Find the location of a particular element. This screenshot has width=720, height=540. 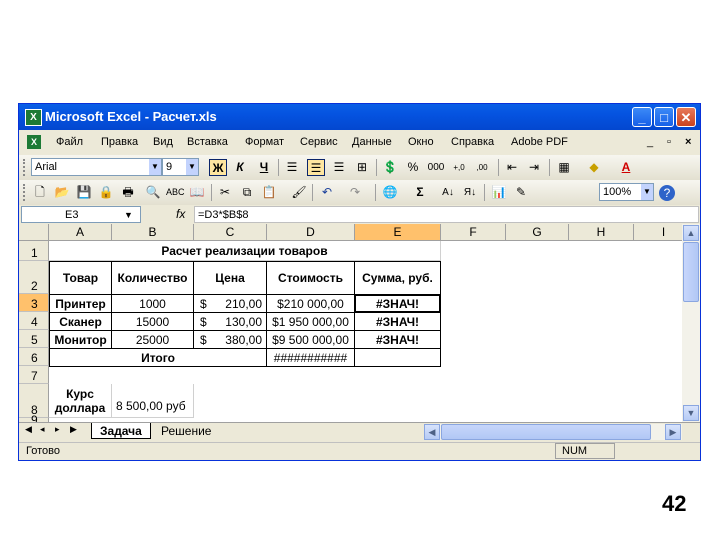

paste-icon: 📋 is located at coordinates (269, 192).